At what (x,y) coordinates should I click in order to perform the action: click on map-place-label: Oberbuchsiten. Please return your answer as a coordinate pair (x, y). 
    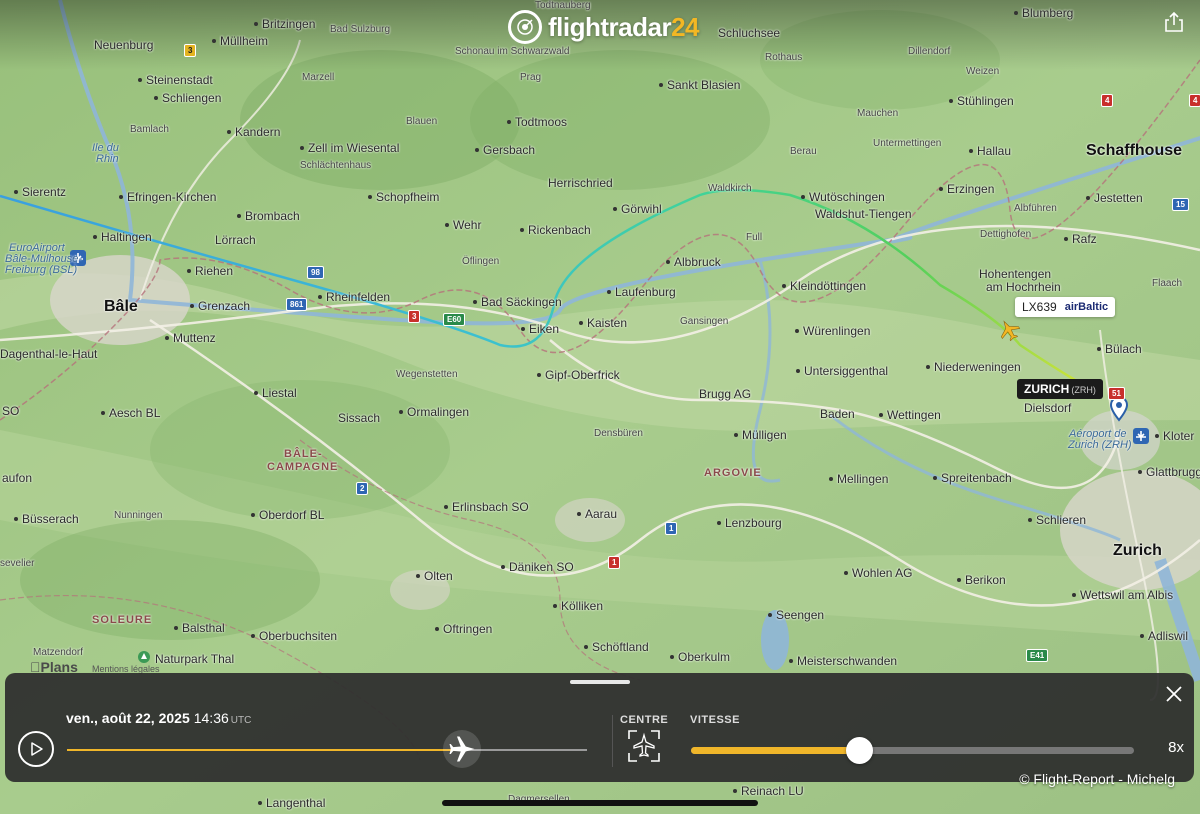
    Looking at the image, I should click on (294, 636).